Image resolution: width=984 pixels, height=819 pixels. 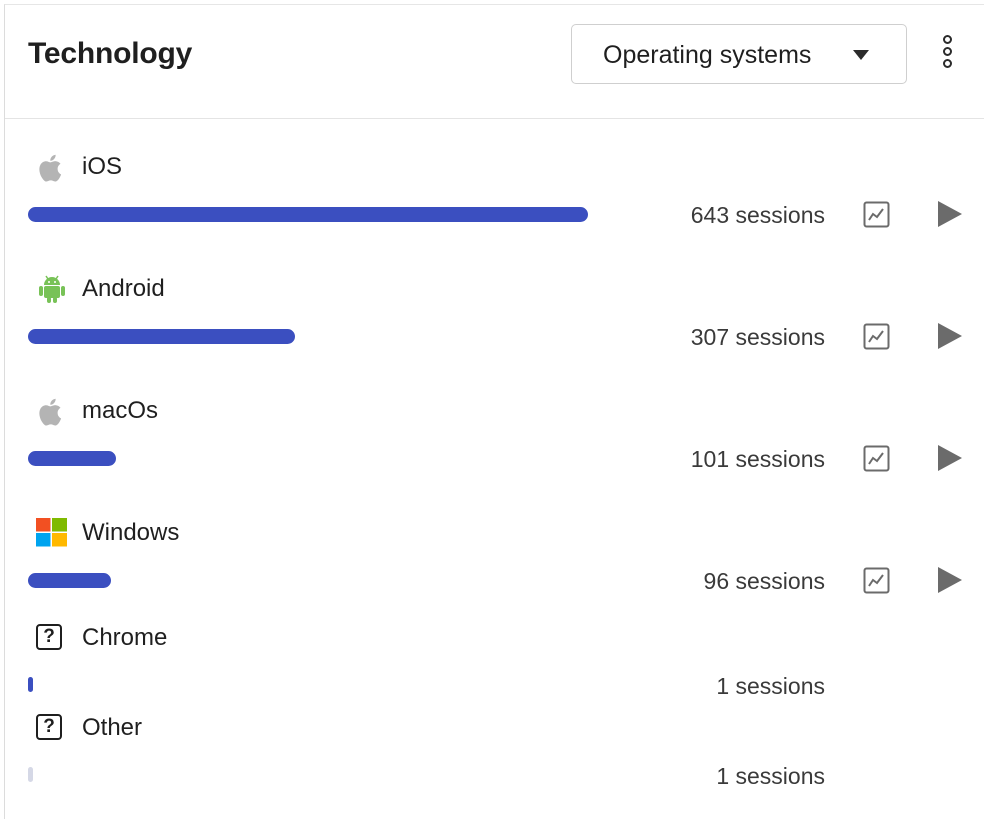 What do you see at coordinates (52, 289) in the screenshot?
I see `android-icon` at bounding box center [52, 289].